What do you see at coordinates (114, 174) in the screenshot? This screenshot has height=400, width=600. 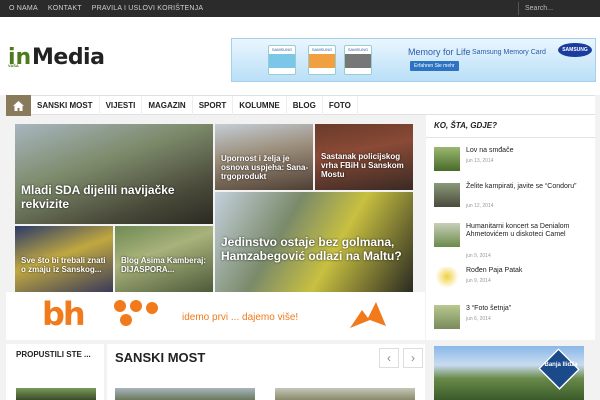 I see `featured-tile-sda: Mladi SDA dijelili navijačke rekvizite` at bounding box center [114, 174].